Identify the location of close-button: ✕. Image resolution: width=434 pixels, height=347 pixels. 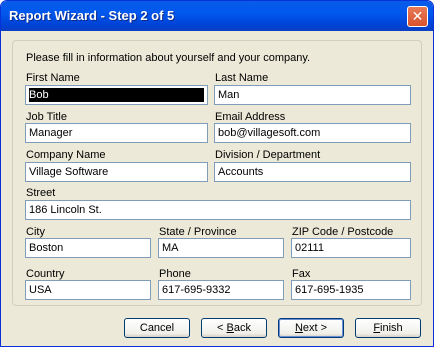
(417, 16).